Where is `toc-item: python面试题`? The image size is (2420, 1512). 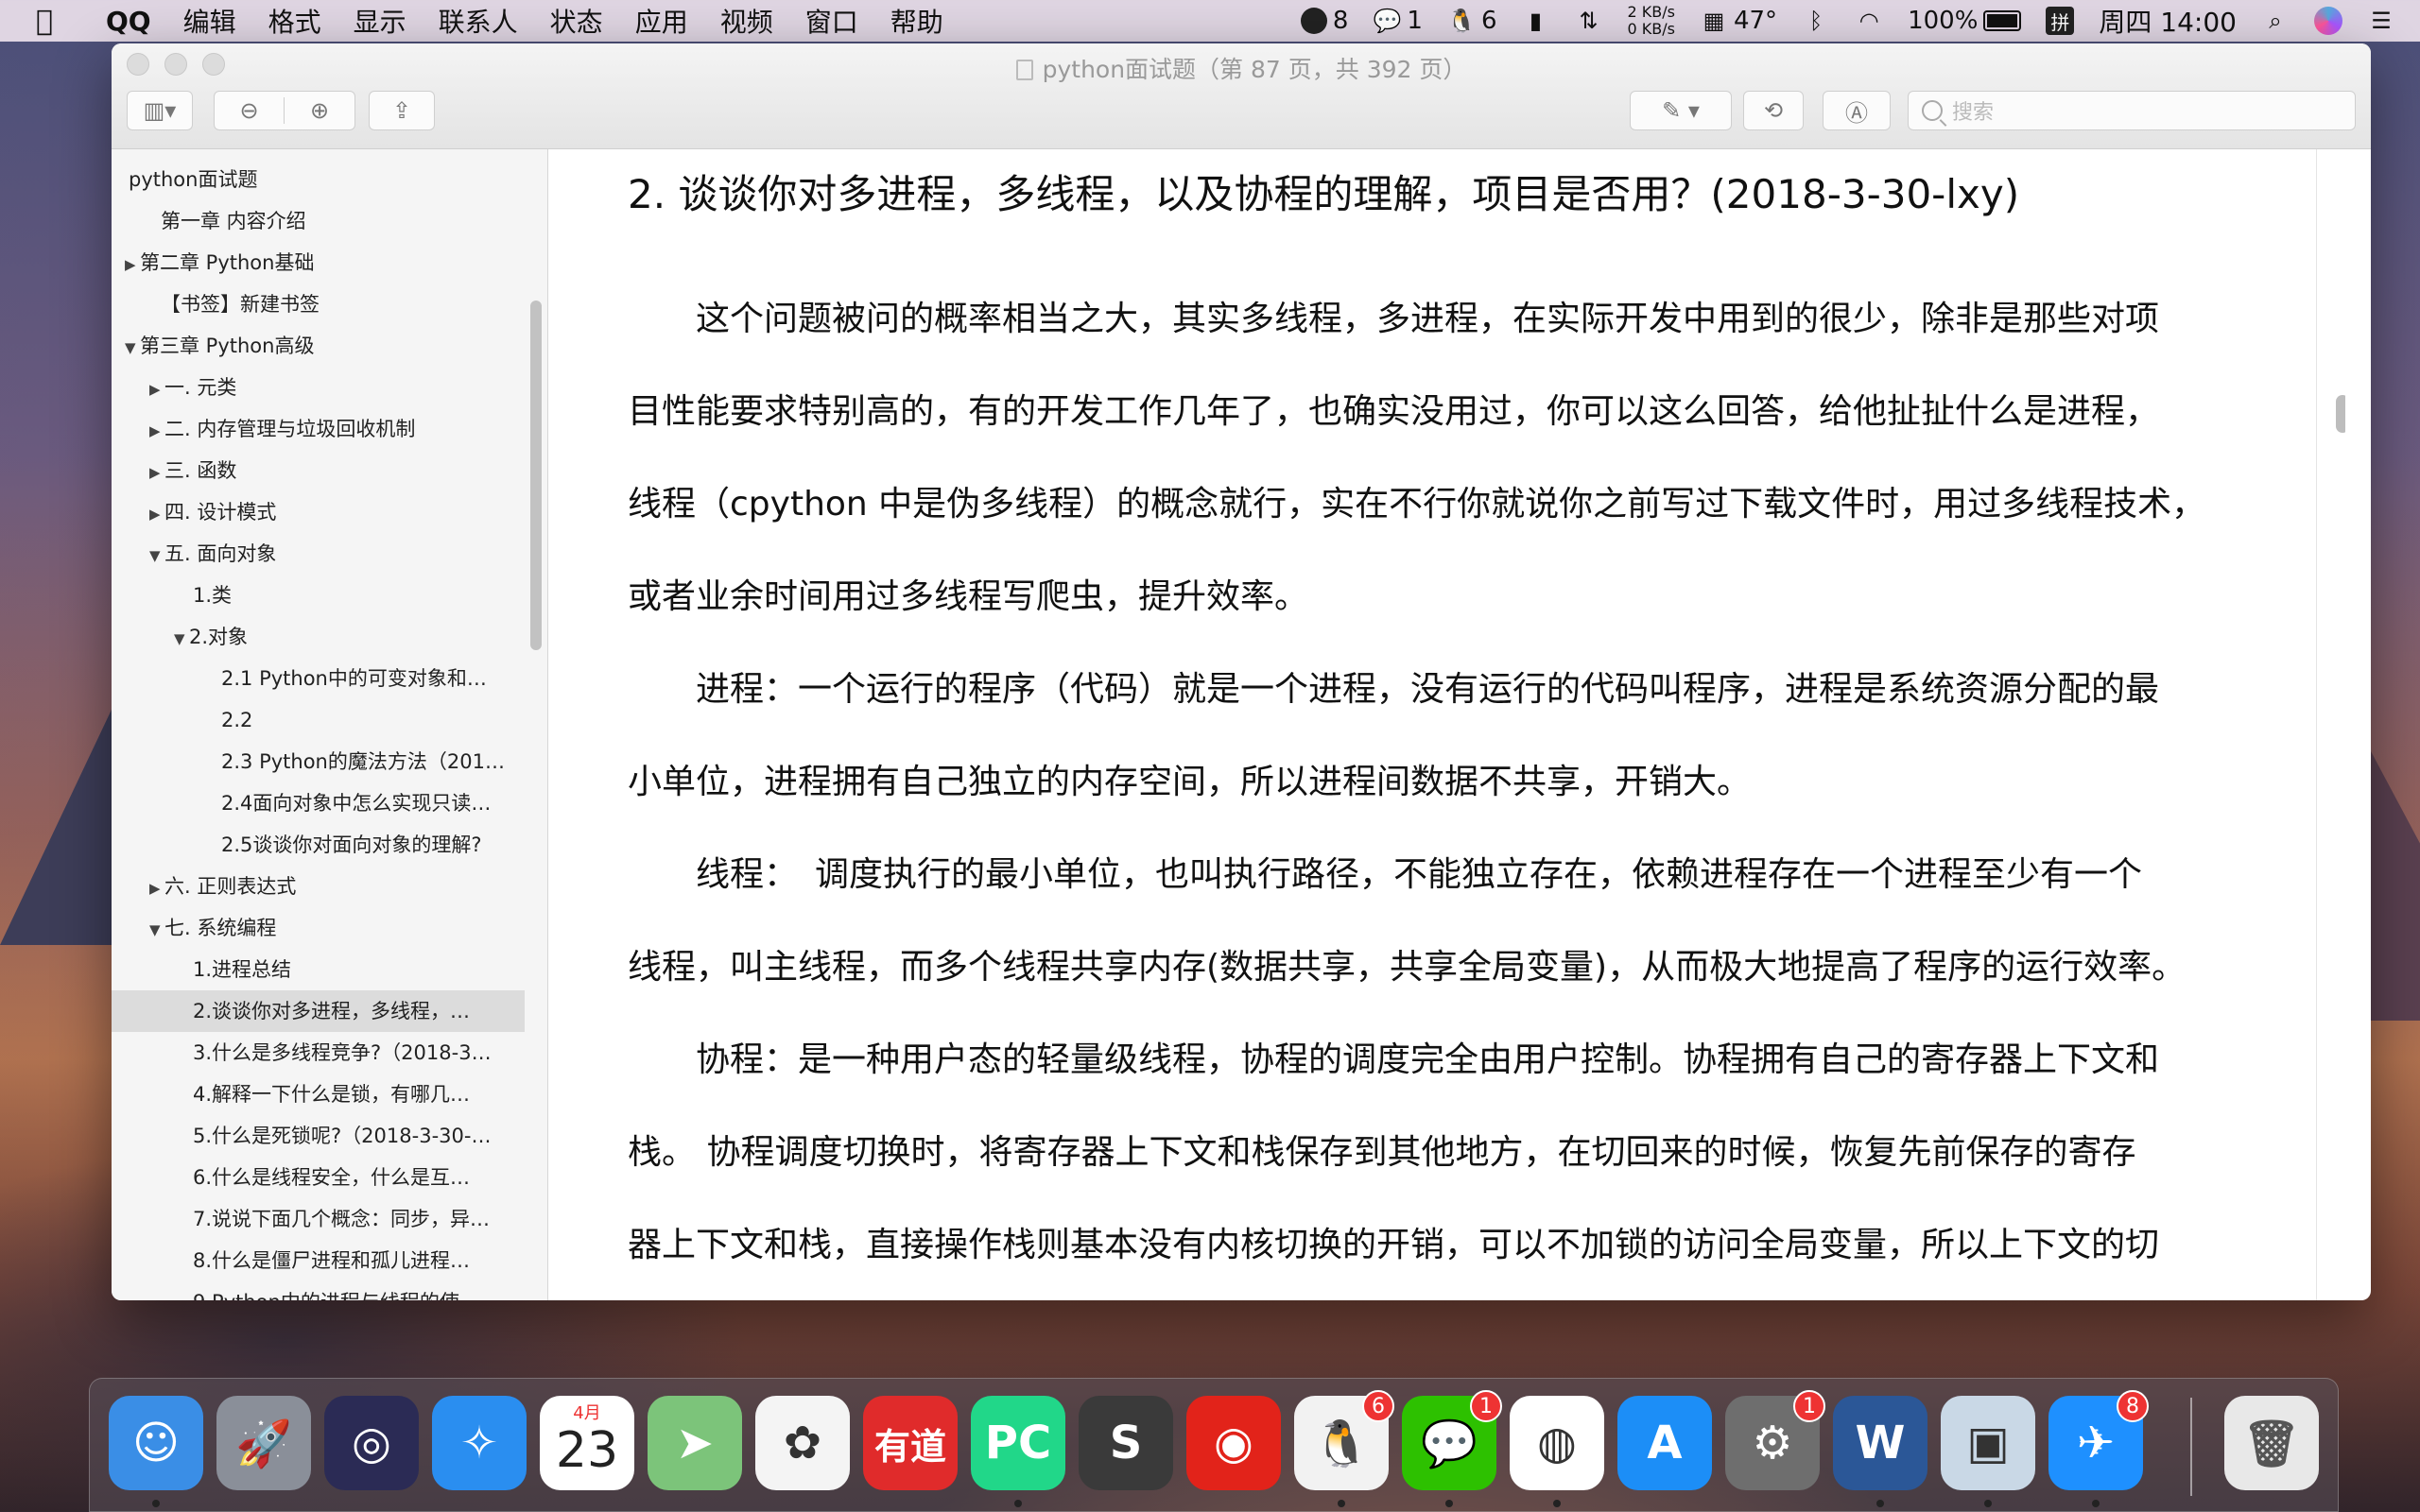 toc-item: python面试题 is located at coordinates (329, 179).